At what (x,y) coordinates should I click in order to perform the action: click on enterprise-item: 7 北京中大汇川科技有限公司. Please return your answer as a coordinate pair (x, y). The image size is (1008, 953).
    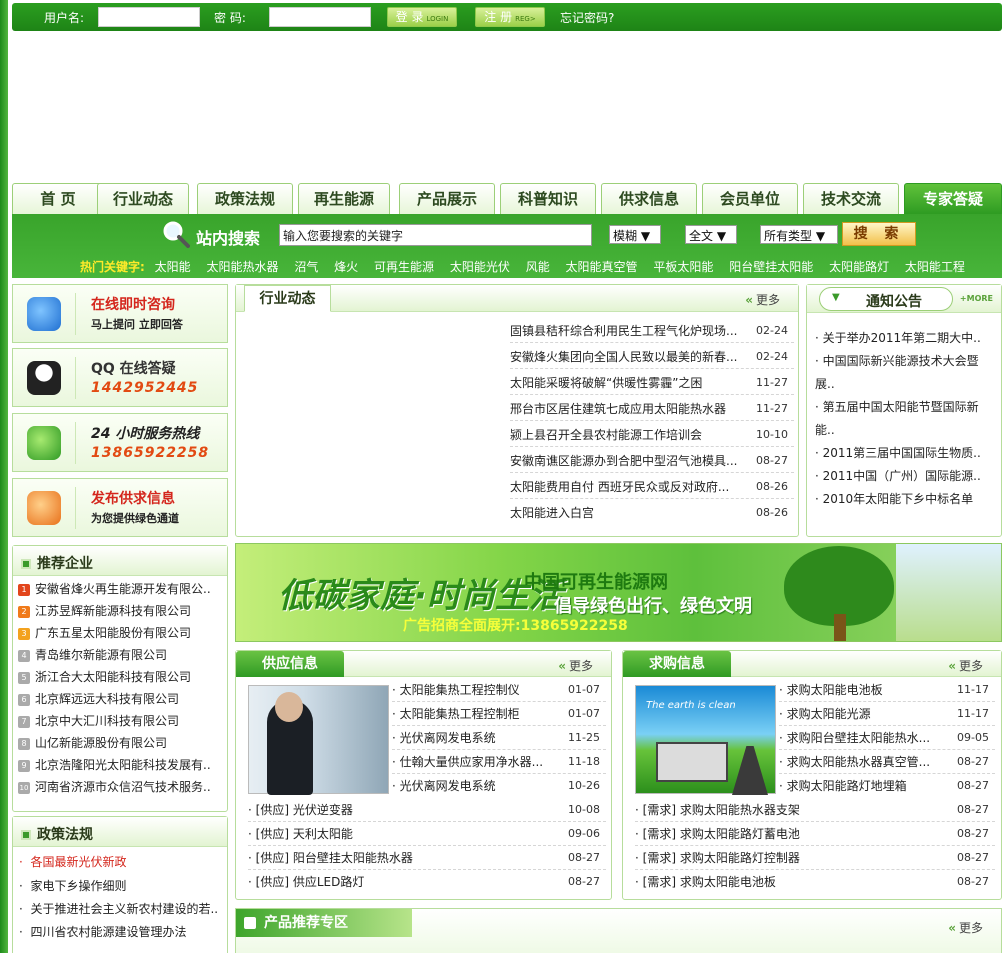
    Looking at the image, I should click on (120, 721).